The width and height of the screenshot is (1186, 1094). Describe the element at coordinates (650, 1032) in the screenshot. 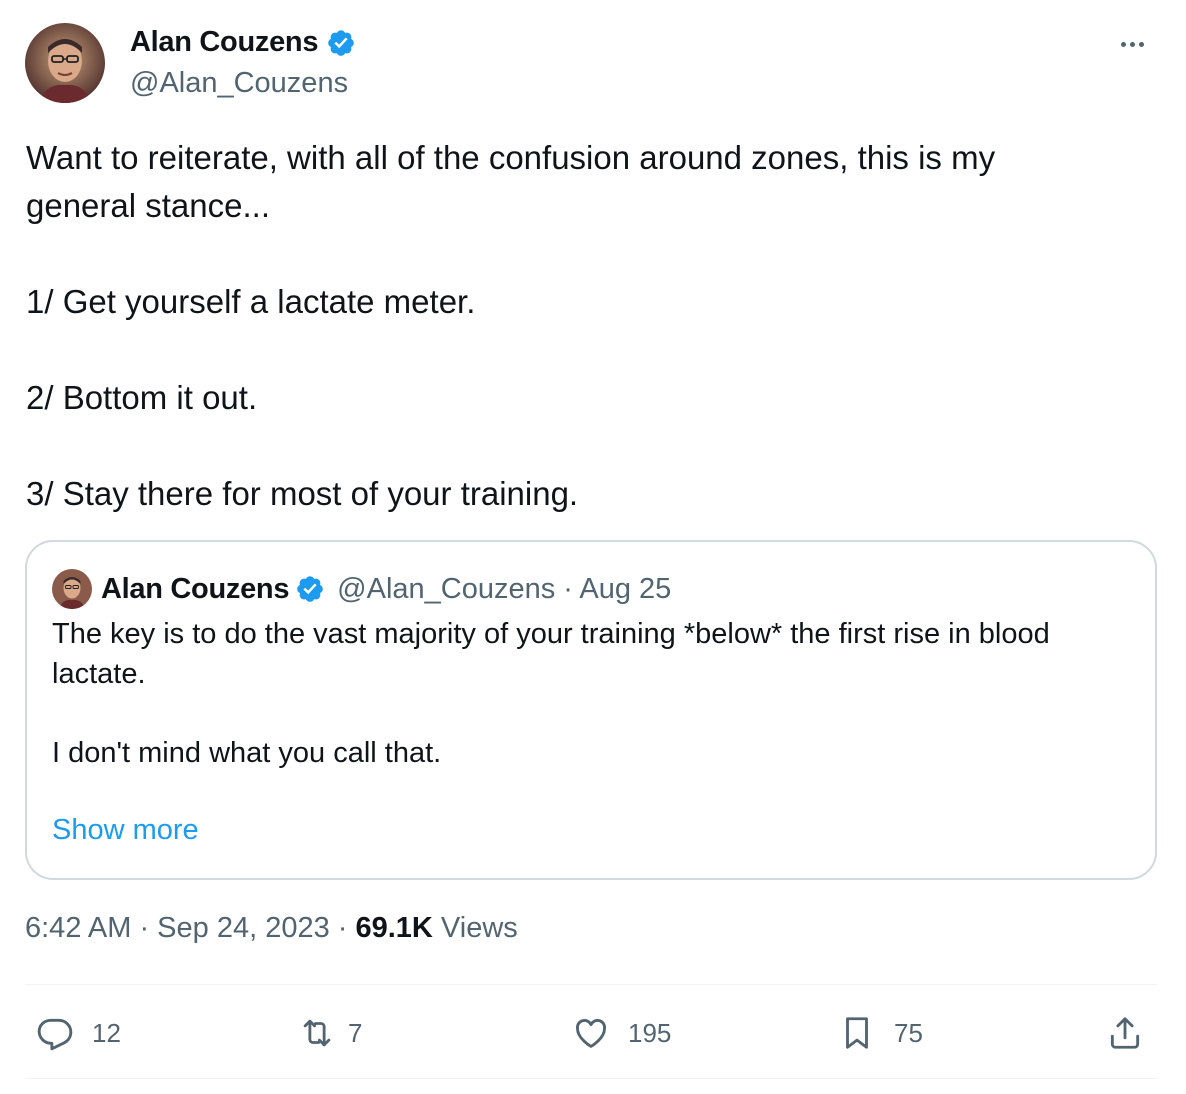

I see `like-count: 195` at that location.